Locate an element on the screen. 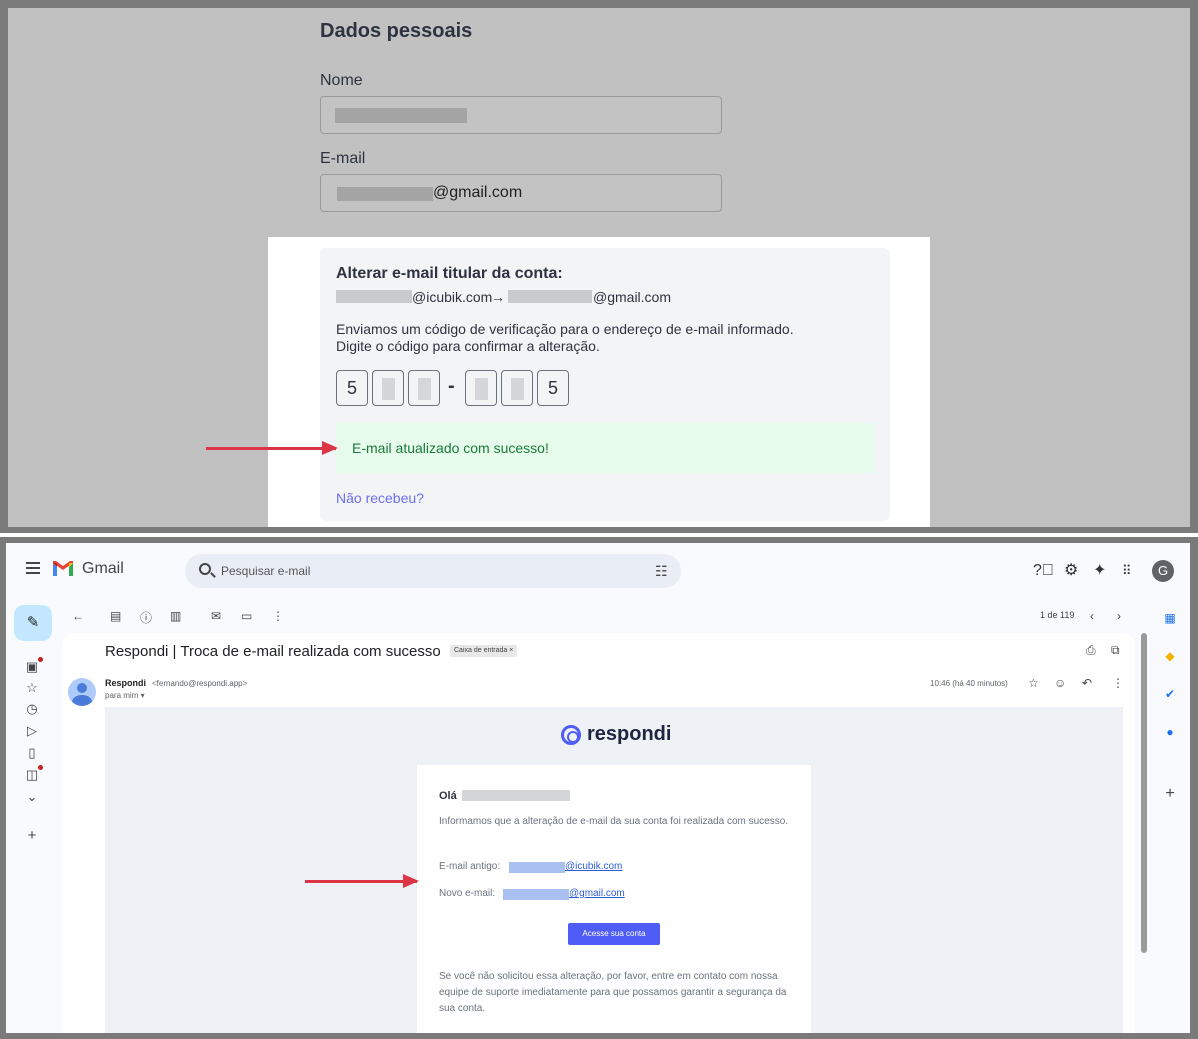 Image resolution: width=1198 pixels, height=1039 pixels. delete-icon: ▥ is located at coordinates (175, 616).